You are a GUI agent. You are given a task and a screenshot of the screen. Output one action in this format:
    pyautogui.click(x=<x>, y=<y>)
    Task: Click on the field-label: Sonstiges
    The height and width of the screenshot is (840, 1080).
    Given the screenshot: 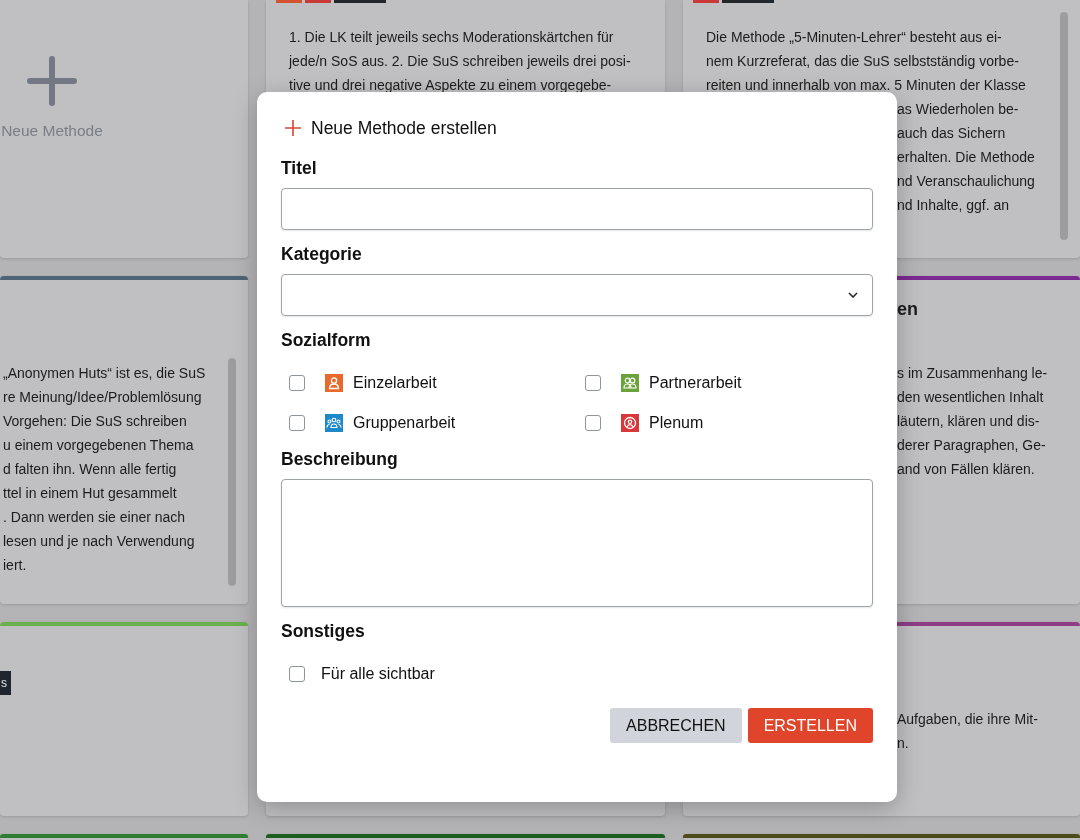 What is the action you would take?
    pyautogui.click(x=323, y=631)
    